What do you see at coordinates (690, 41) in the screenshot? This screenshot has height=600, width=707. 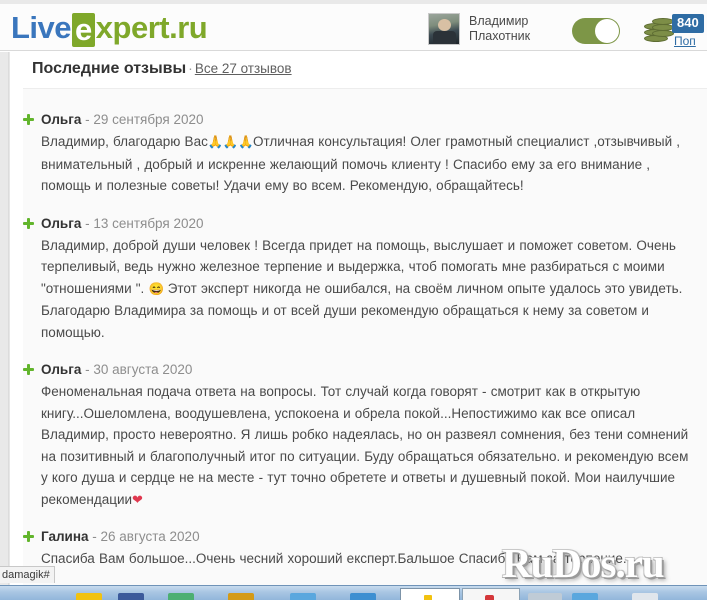 I see `topup-balance-link: Поп` at bounding box center [690, 41].